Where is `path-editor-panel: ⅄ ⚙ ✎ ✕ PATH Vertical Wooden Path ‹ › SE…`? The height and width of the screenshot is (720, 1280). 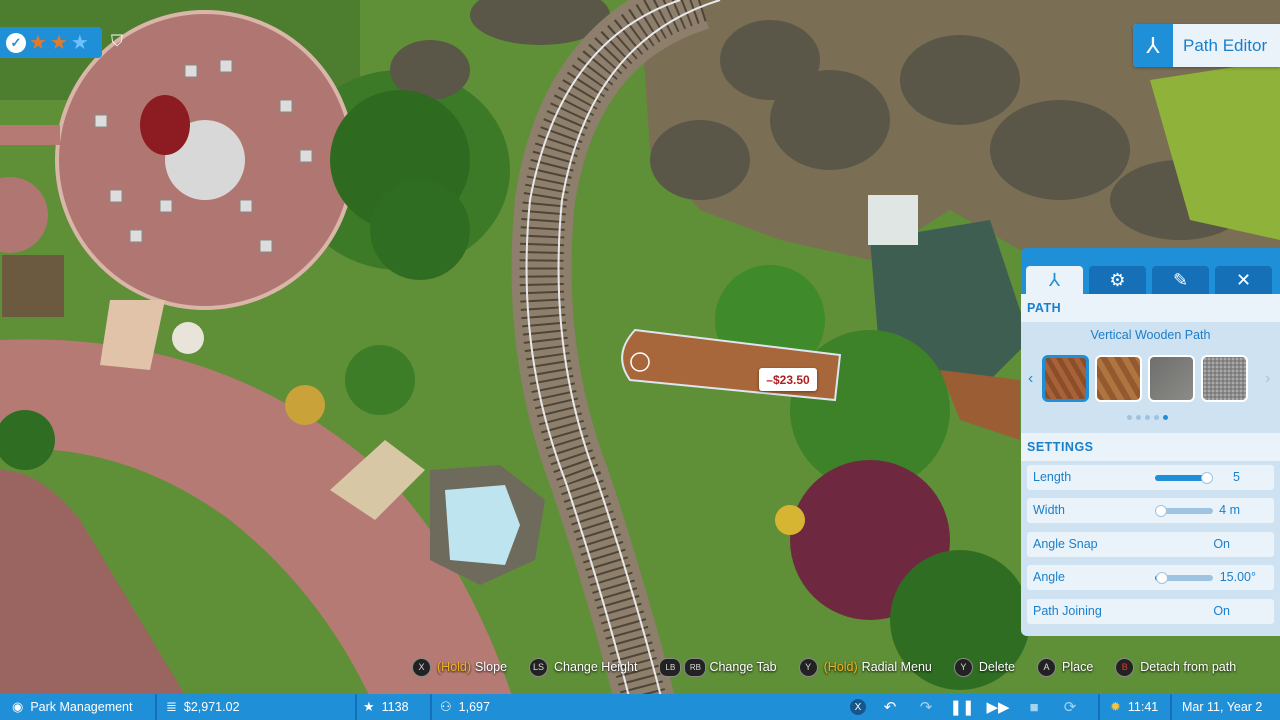
path-editor-panel: ⅄ ⚙ ✎ ✕ PATH Vertical Wooden Path ‹ › SE… is located at coordinates (1150, 442).